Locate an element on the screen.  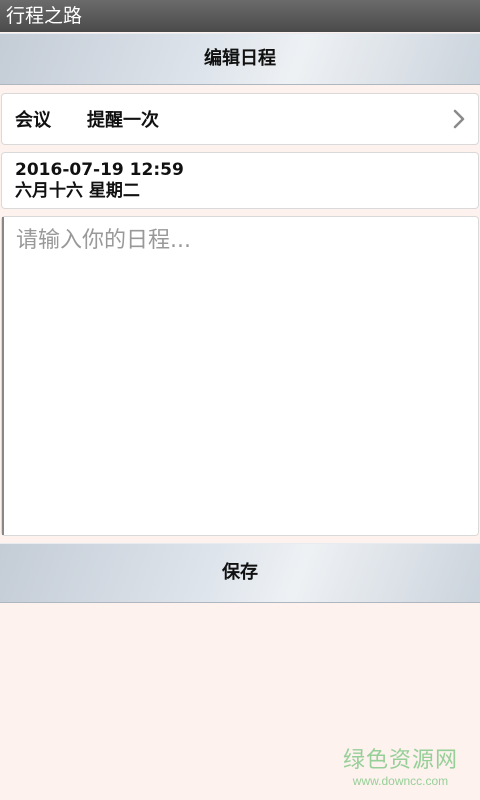
page-title: 编辑日程 is located at coordinates (240, 58).